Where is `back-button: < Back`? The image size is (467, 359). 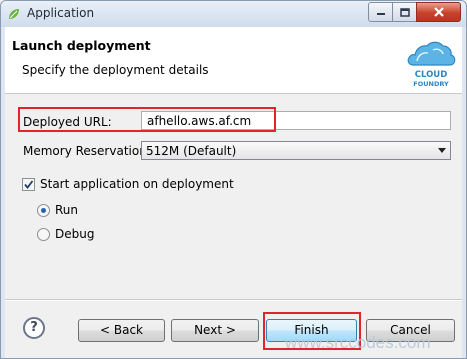 back-button: < Back is located at coordinates (121, 330).